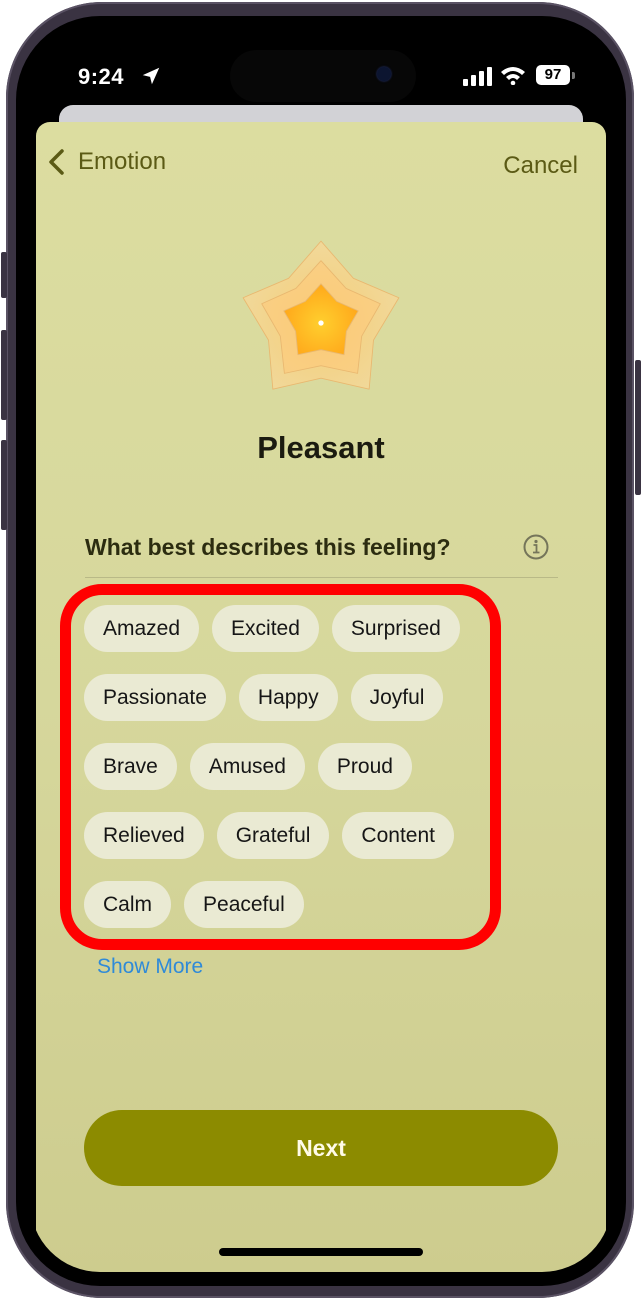 The height and width of the screenshot is (1301, 642). I want to click on feelings-row: Brave Amused Proud, so click(294, 766).